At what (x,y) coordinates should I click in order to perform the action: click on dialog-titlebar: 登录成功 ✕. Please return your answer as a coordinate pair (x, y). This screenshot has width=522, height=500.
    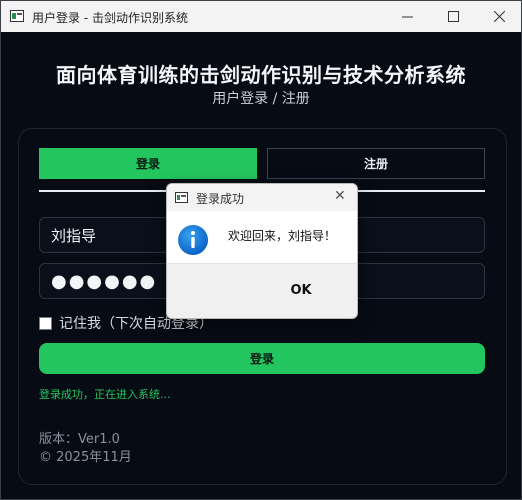
    Looking at the image, I should click on (262, 197).